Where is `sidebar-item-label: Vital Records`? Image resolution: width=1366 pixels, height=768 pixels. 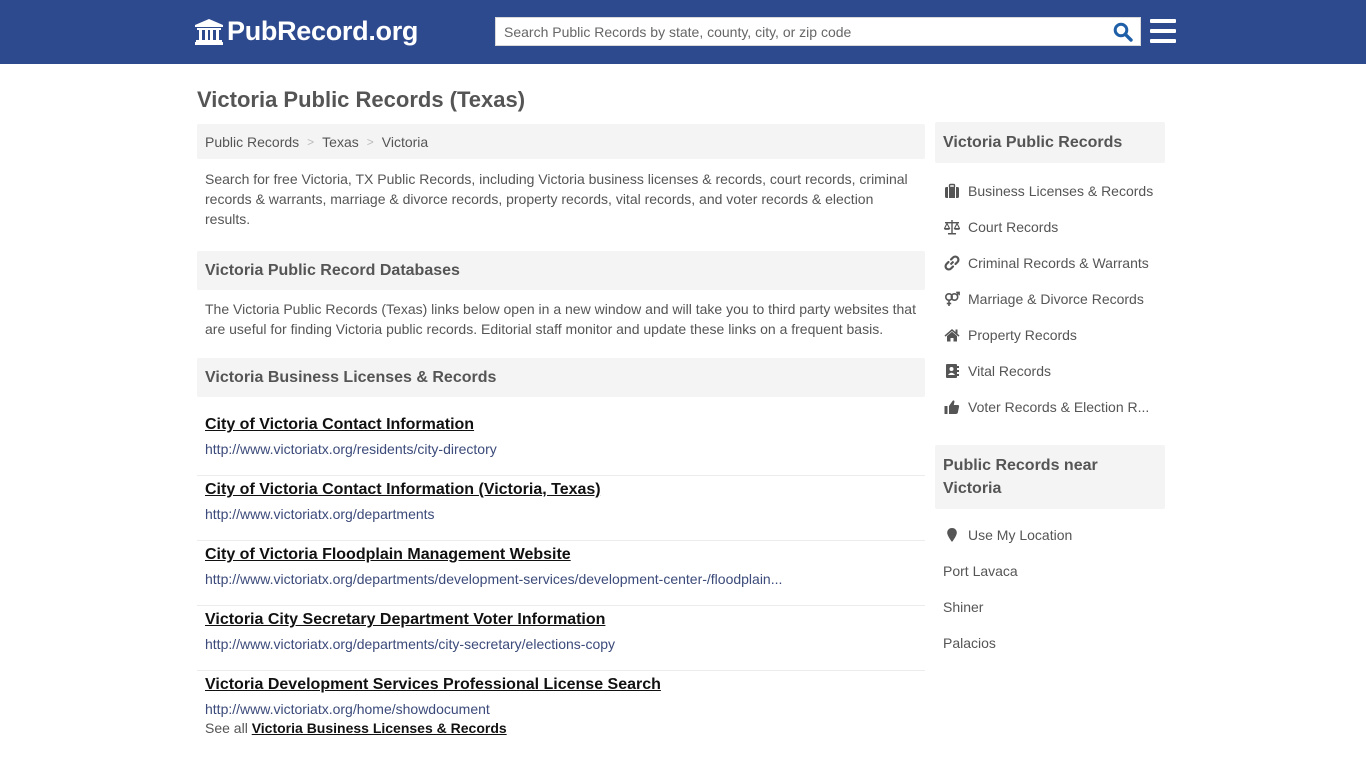
sidebar-item-label: Vital Records is located at coordinates (1010, 371).